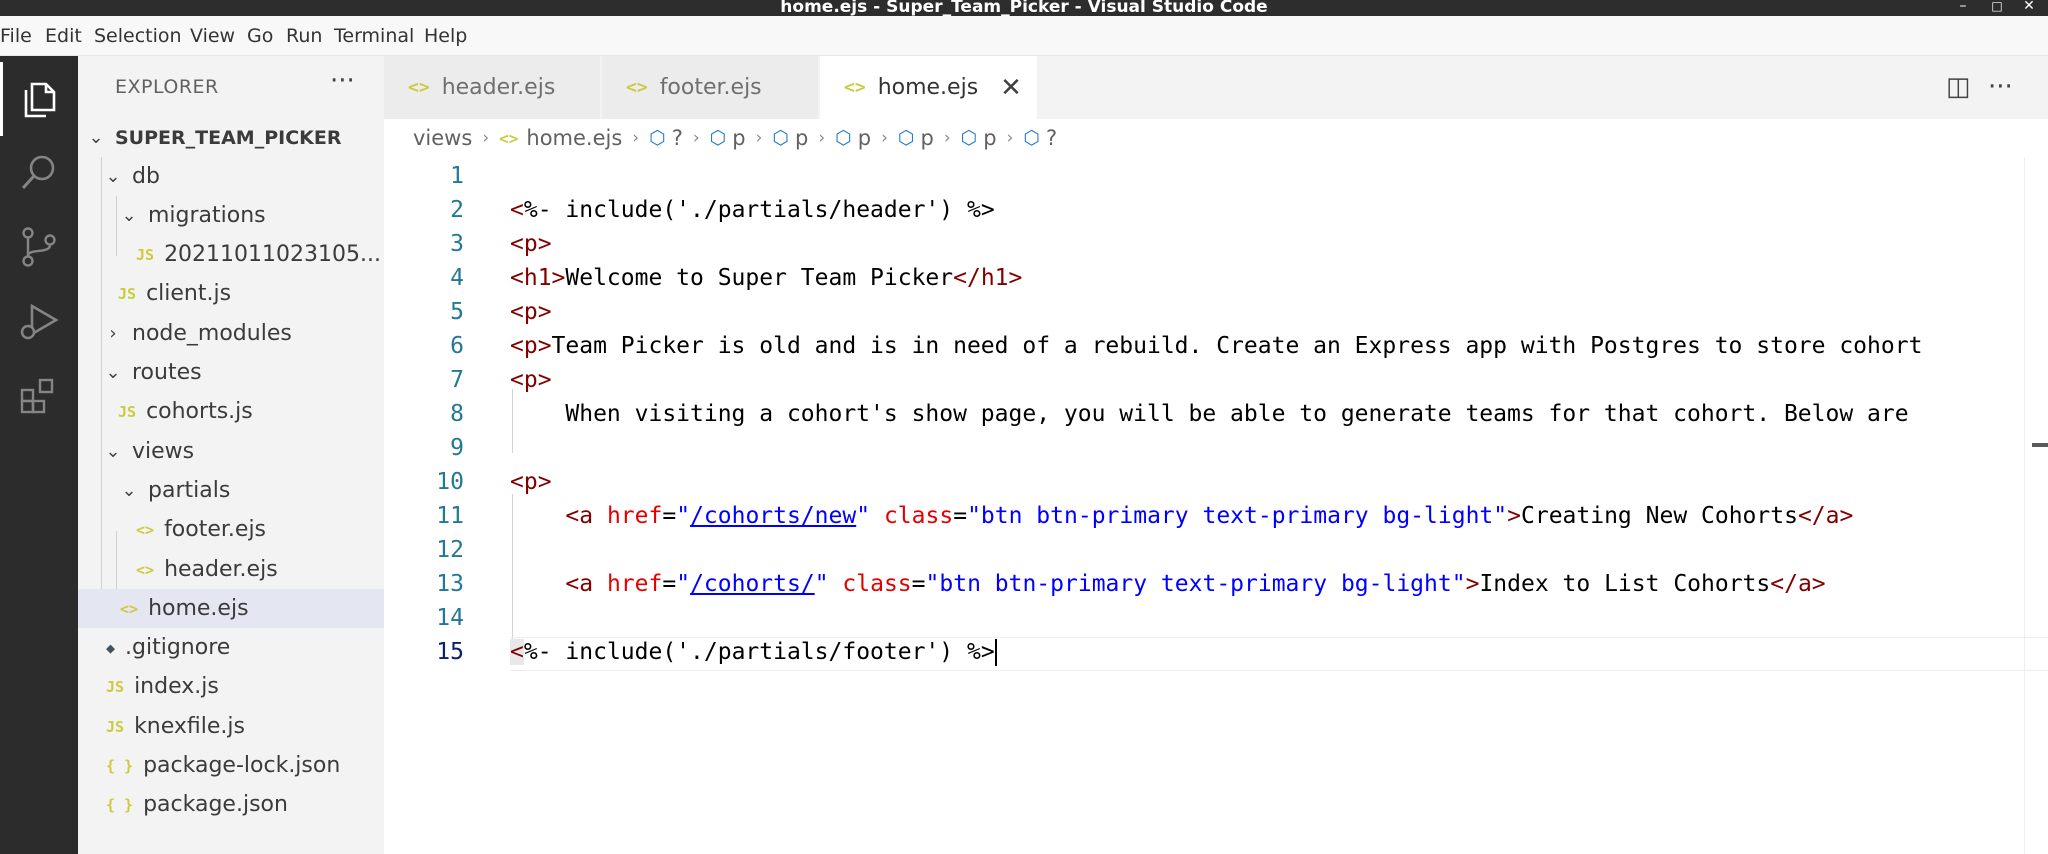 The width and height of the screenshot is (2048, 854). I want to click on tab-header-ejs: <> header.ejs, so click(492, 87).